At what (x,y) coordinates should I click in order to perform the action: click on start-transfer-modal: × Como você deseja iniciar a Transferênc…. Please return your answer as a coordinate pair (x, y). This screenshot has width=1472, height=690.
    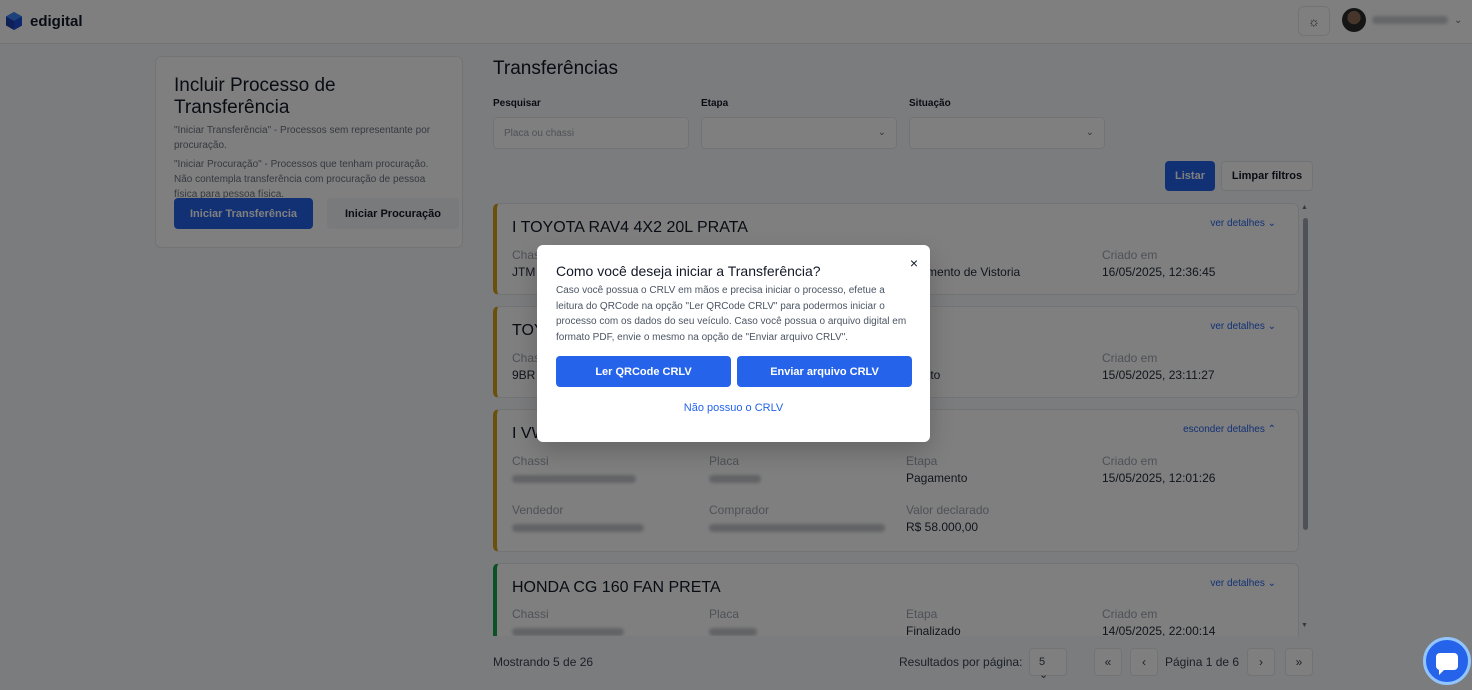
    Looking at the image, I should click on (733, 343).